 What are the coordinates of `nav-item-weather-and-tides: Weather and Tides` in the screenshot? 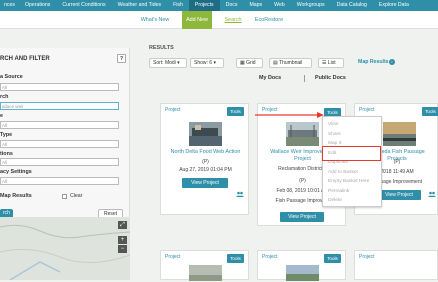 It's located at (139, 5).